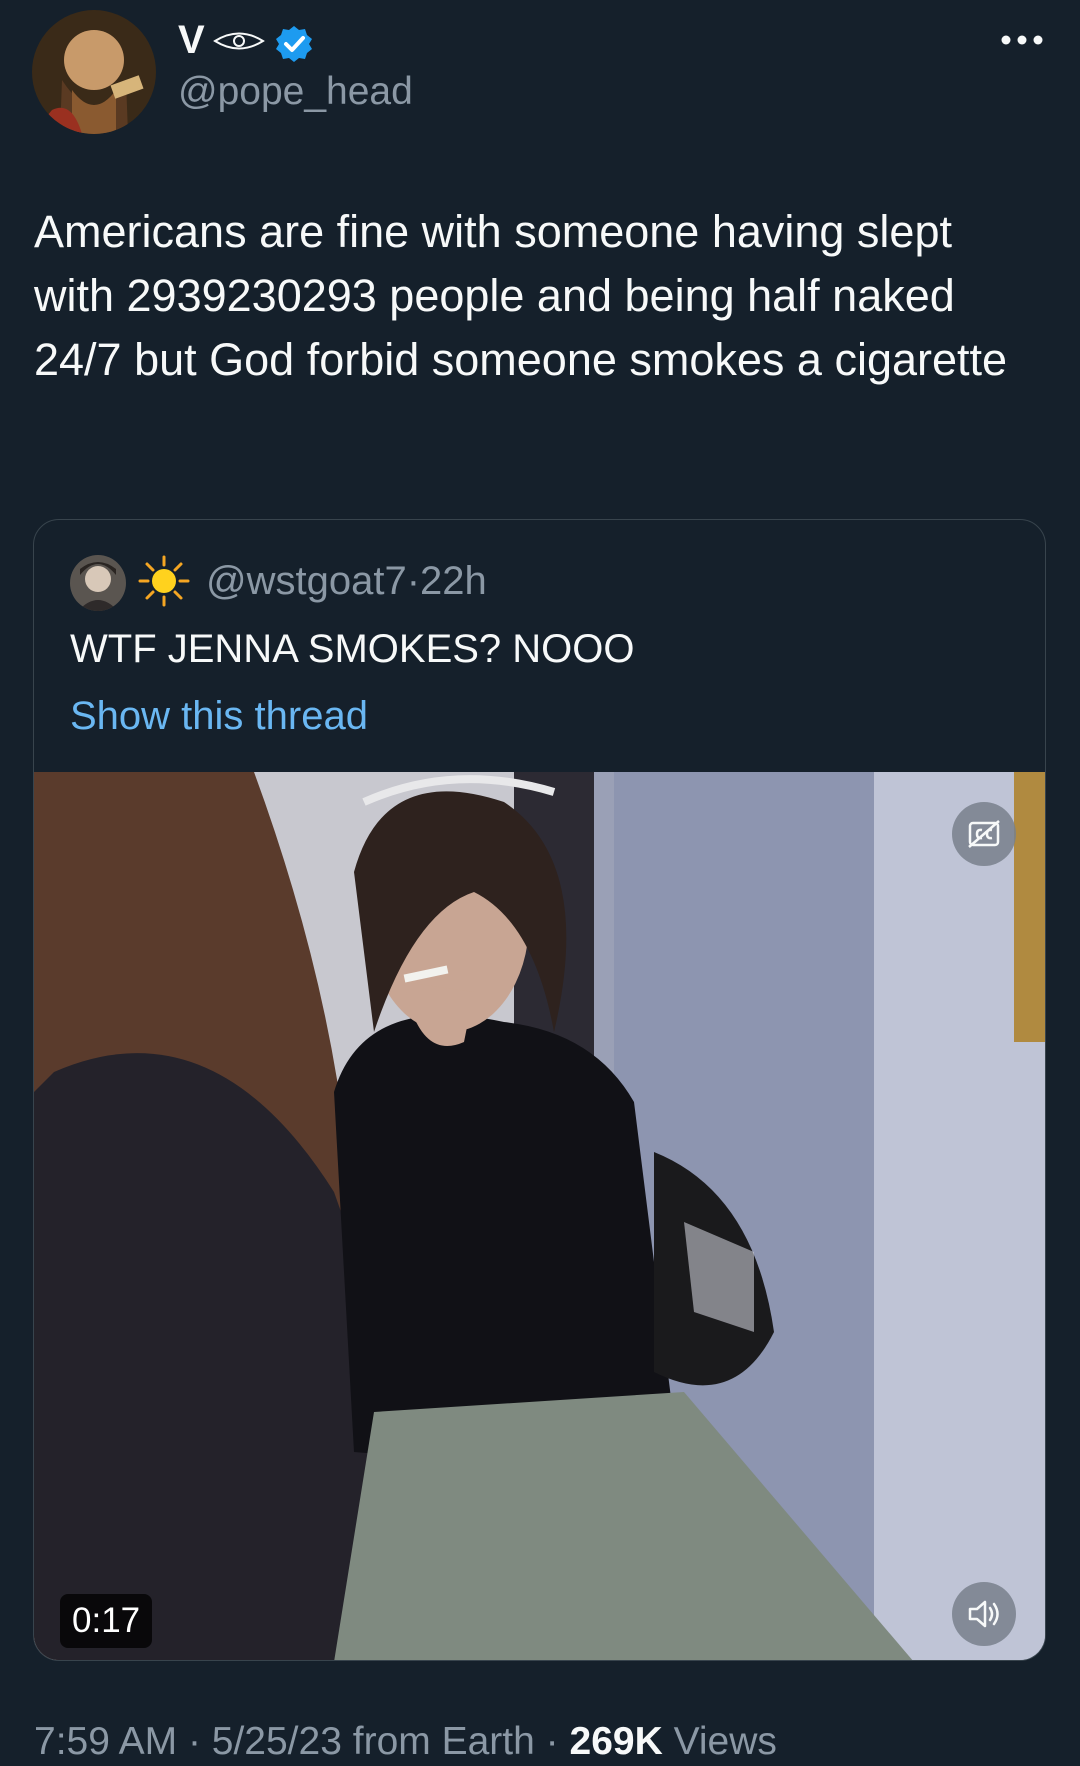 The image size is (1080, 1766). What do you see at coordinates (277, 1741) in the screenshot?
I see `tweet-date: 5/25/23` at bounding box center [277, 1741].